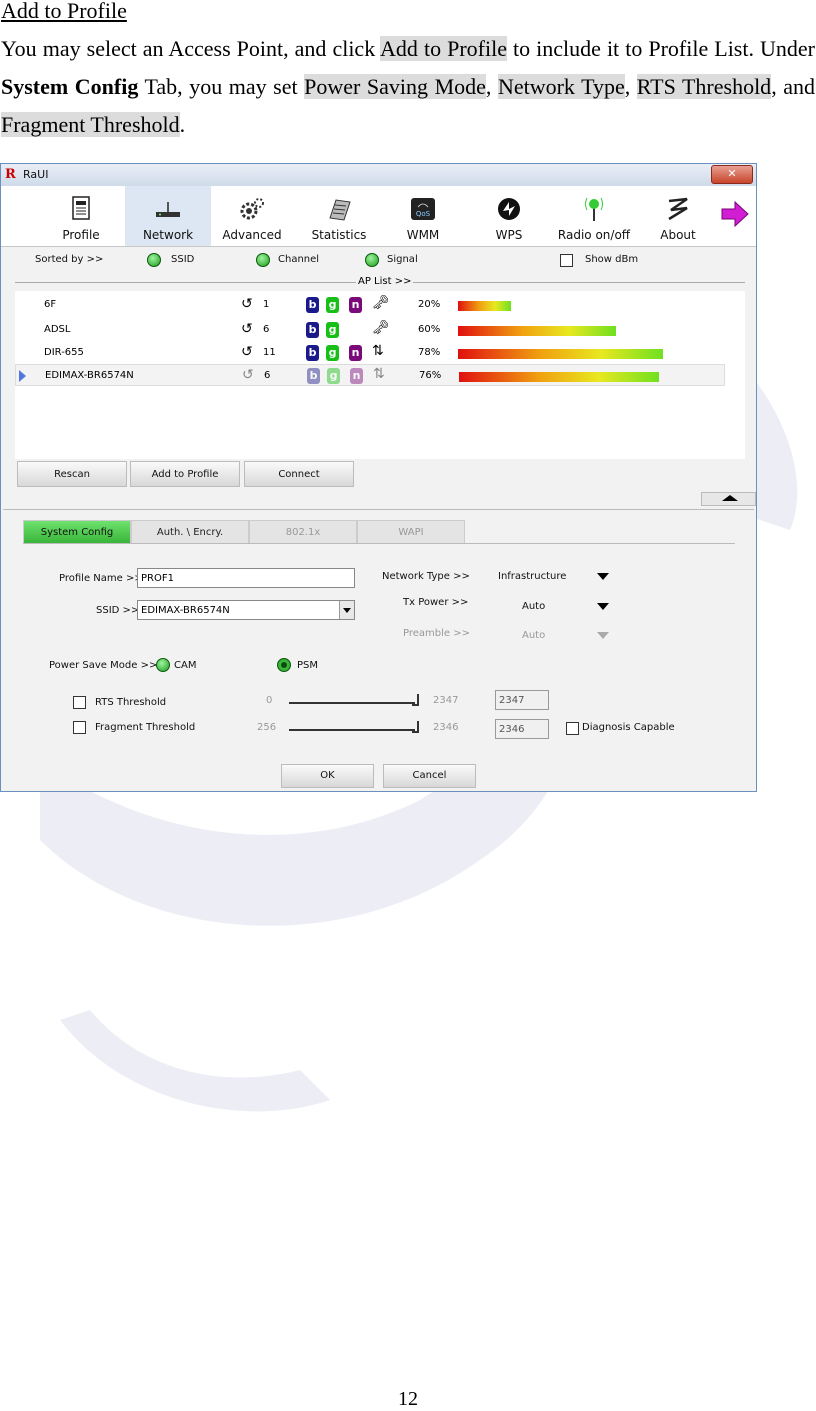  I want to click on para-highlight: Fragment Threshold, so click(90, 124).